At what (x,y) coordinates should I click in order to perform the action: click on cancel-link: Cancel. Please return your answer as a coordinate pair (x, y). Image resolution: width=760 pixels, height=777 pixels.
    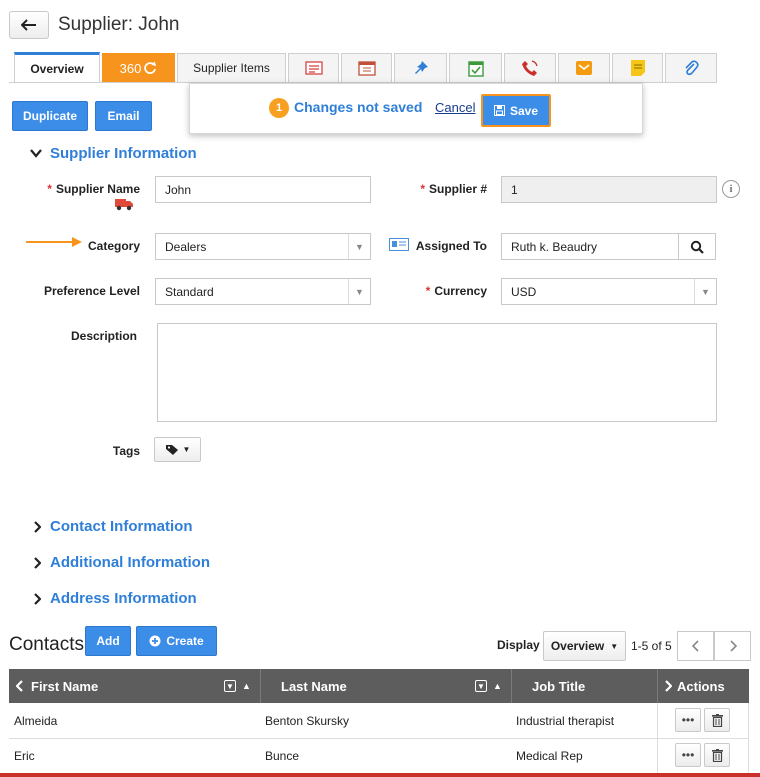
    Looking at the image, I should click on (455, 107).